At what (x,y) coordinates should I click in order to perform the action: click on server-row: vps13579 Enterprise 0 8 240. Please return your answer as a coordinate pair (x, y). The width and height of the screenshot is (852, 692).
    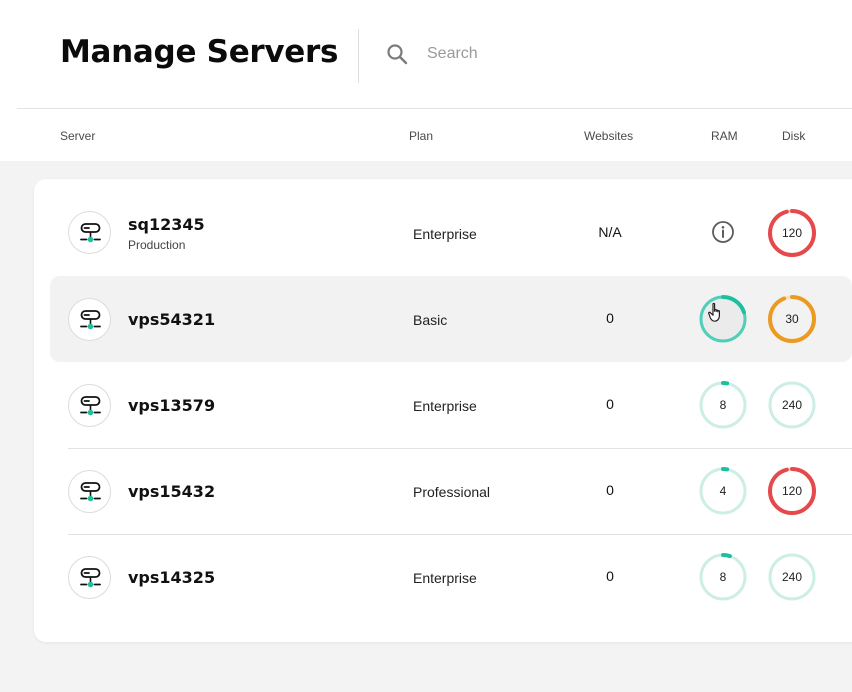
    Looking at the image, I should click on (451, 405).